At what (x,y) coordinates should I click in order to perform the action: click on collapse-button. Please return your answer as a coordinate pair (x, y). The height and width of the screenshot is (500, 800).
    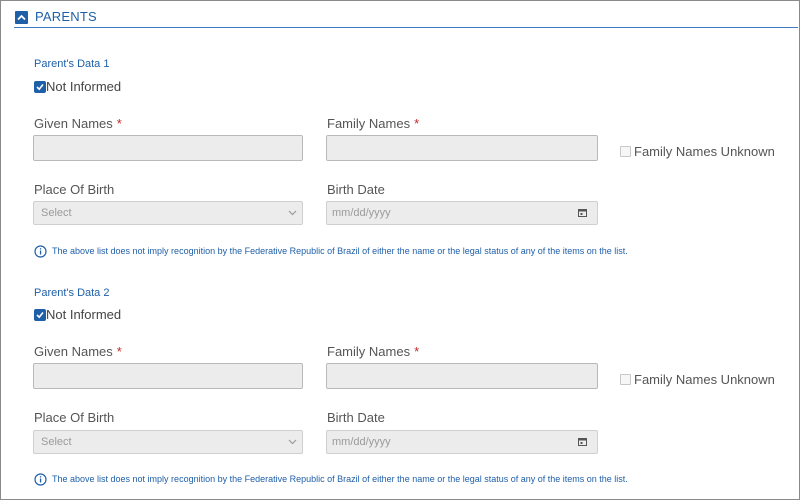
    Looking at the image, I should click on (21, 17).